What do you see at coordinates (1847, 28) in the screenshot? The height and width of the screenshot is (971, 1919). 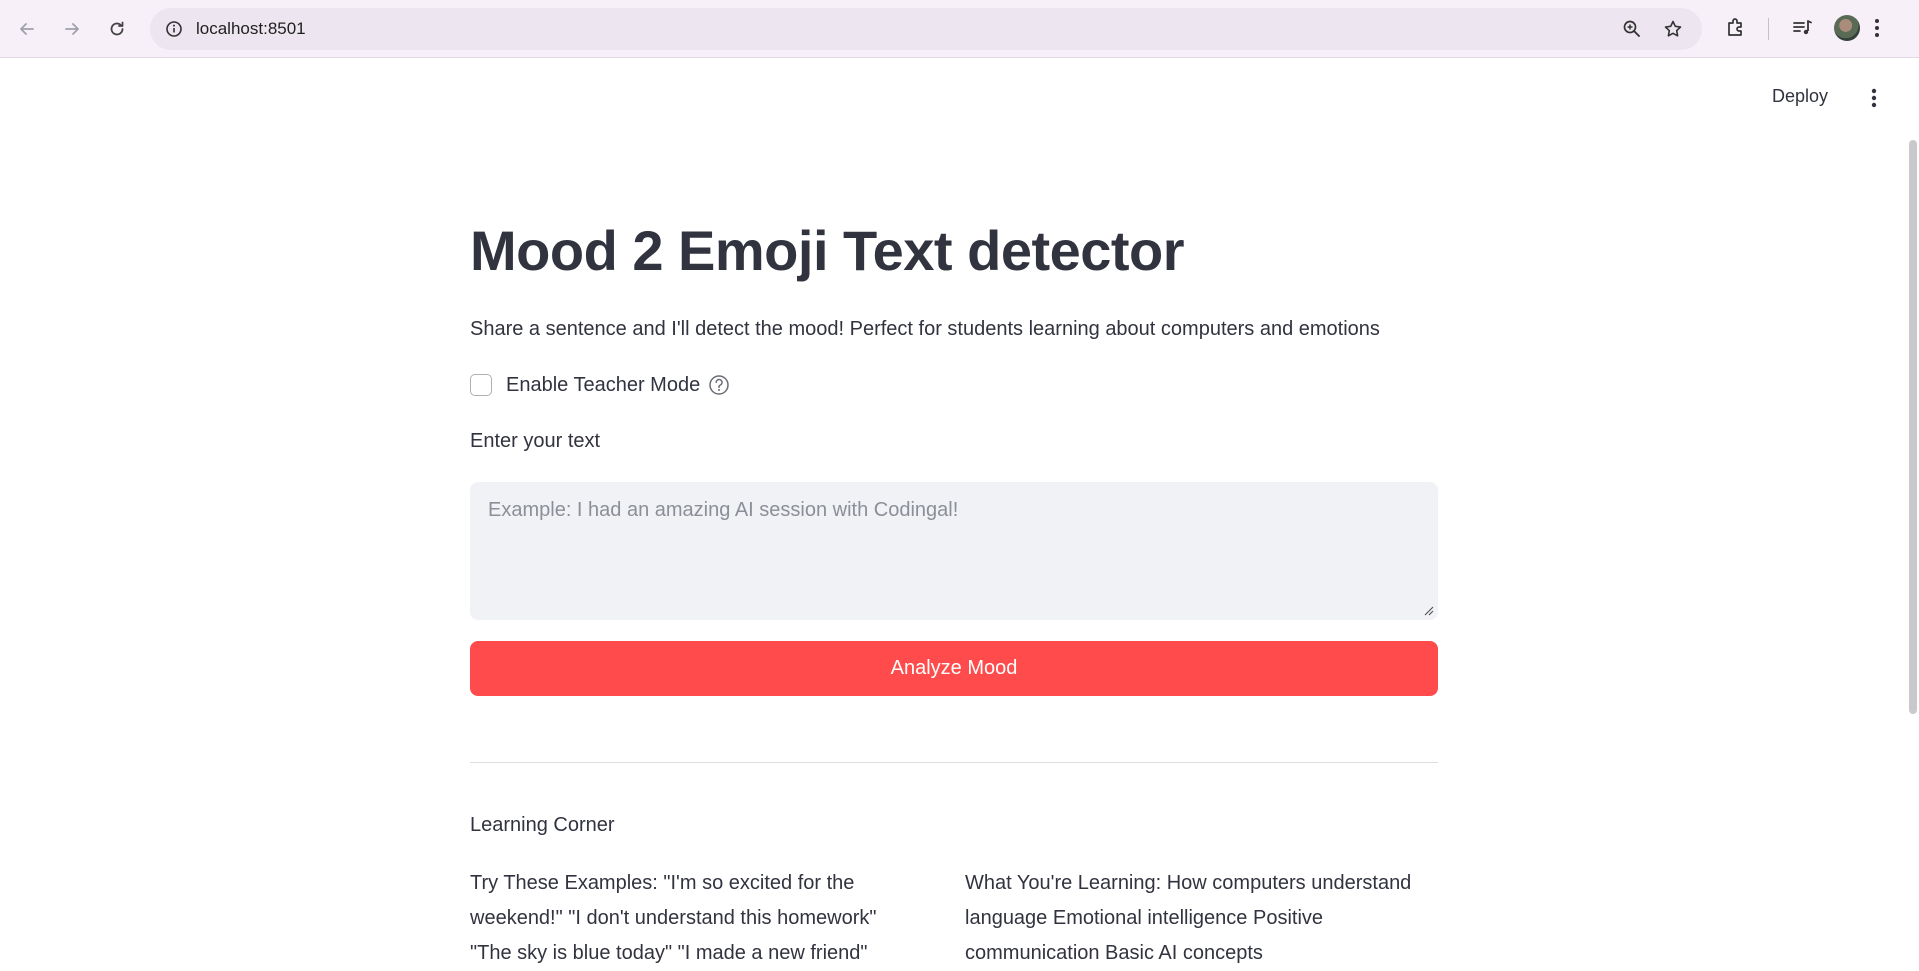 I see `profile-avatar` at bounding box center [1847, 28].